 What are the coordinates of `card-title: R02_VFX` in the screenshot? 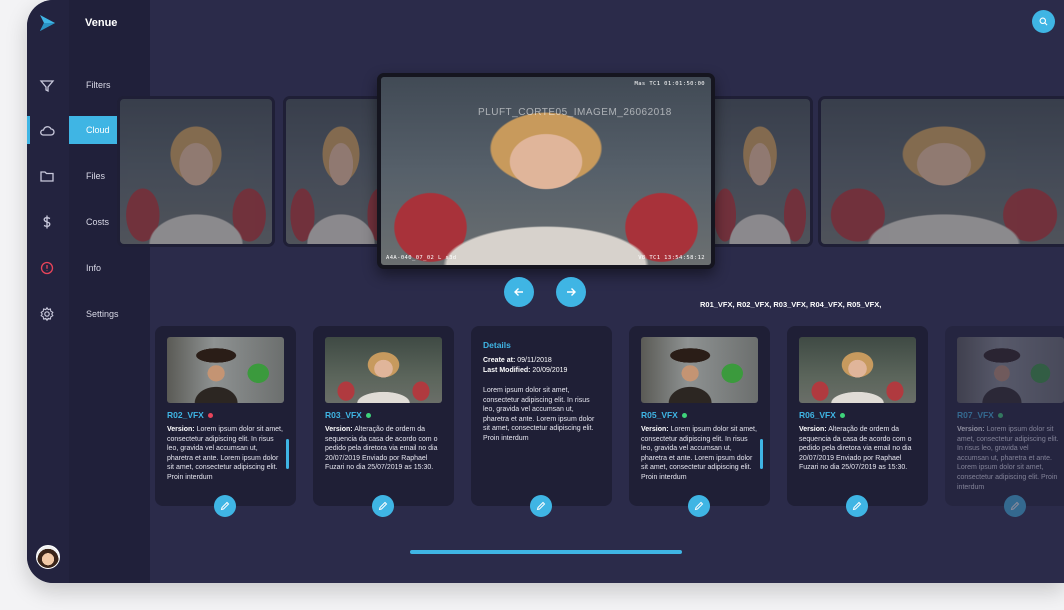 It's located at (190, 415).